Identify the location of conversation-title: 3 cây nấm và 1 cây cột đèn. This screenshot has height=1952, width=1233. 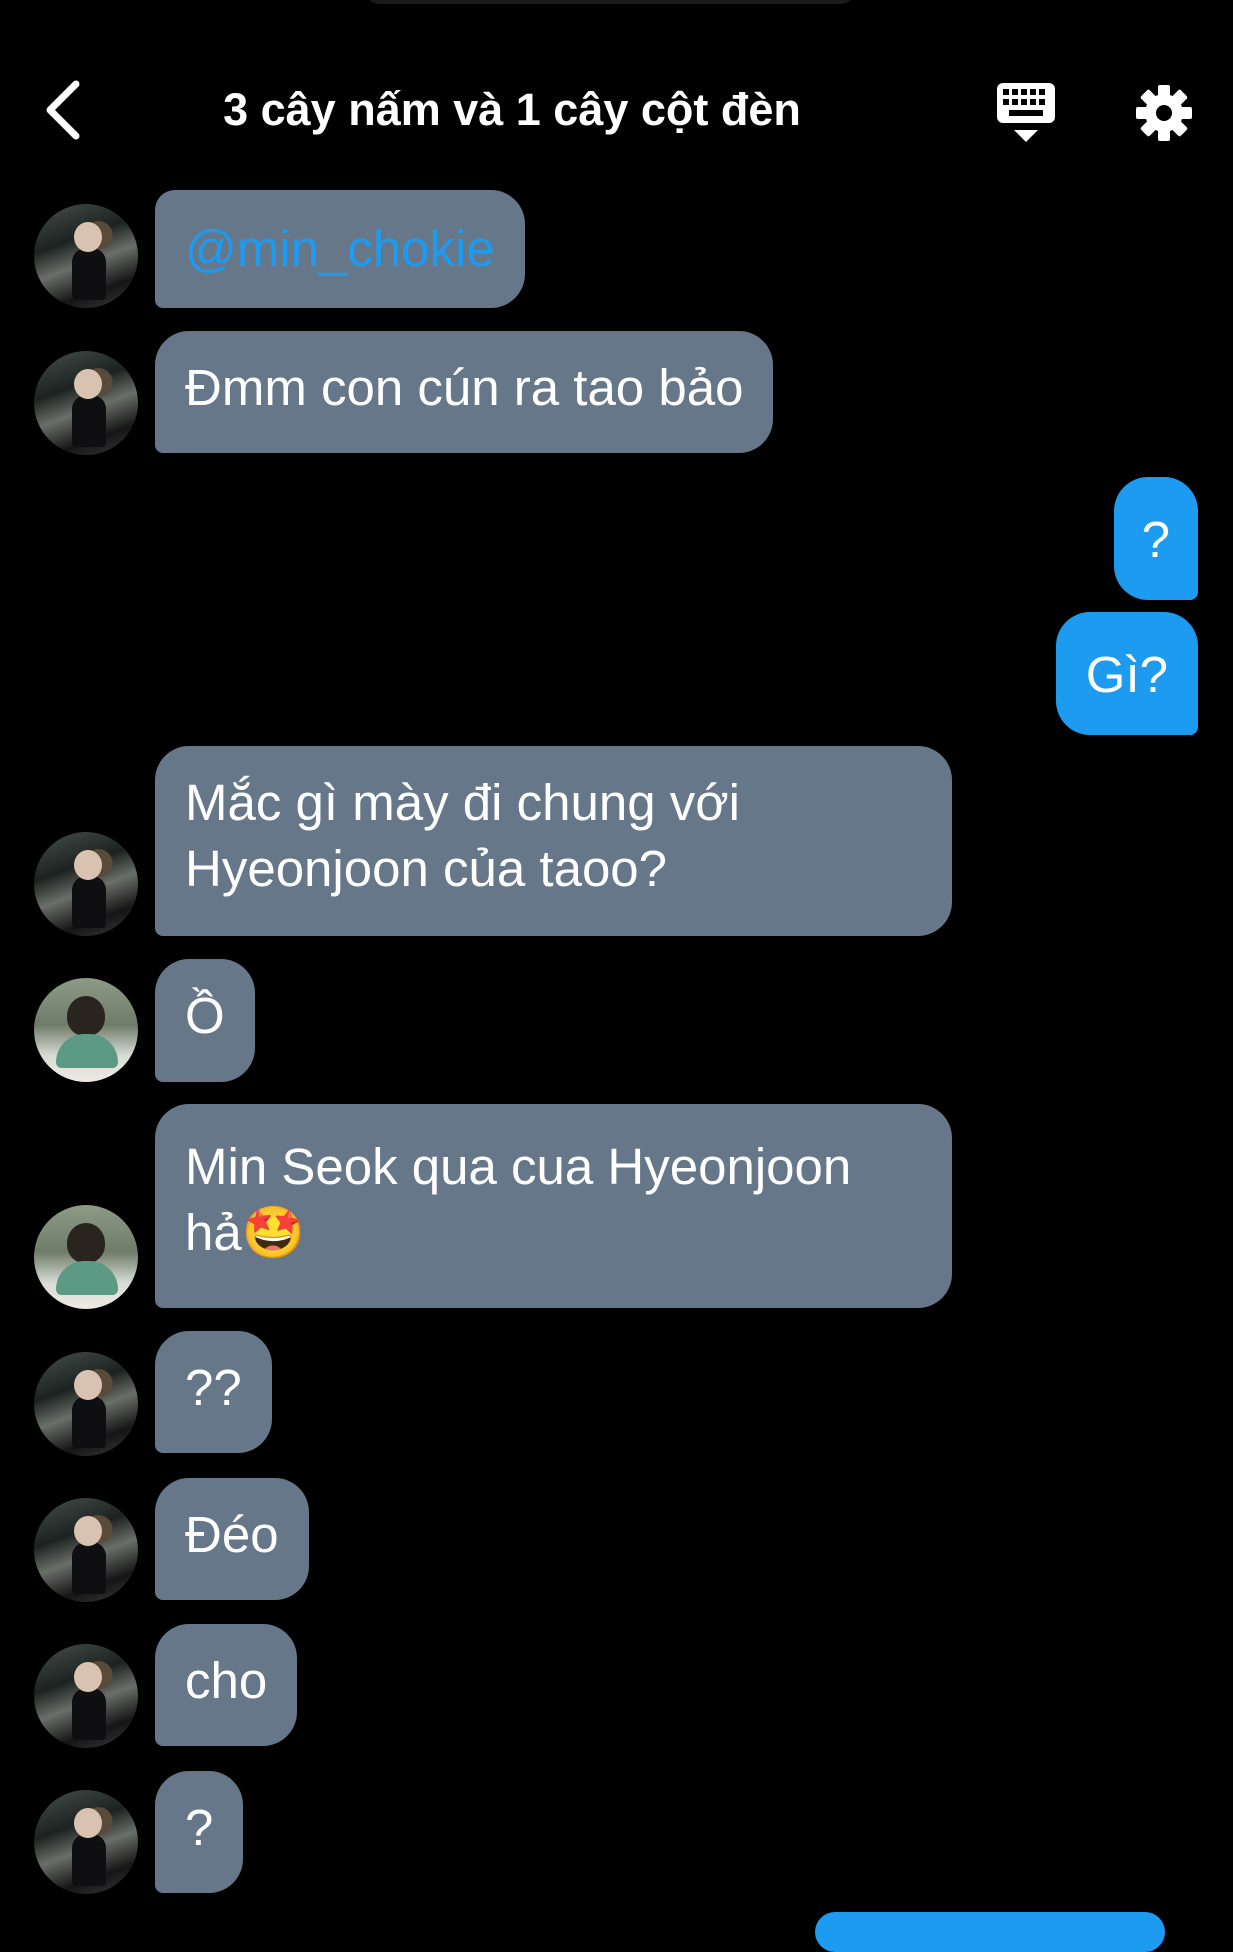
(512, 110).